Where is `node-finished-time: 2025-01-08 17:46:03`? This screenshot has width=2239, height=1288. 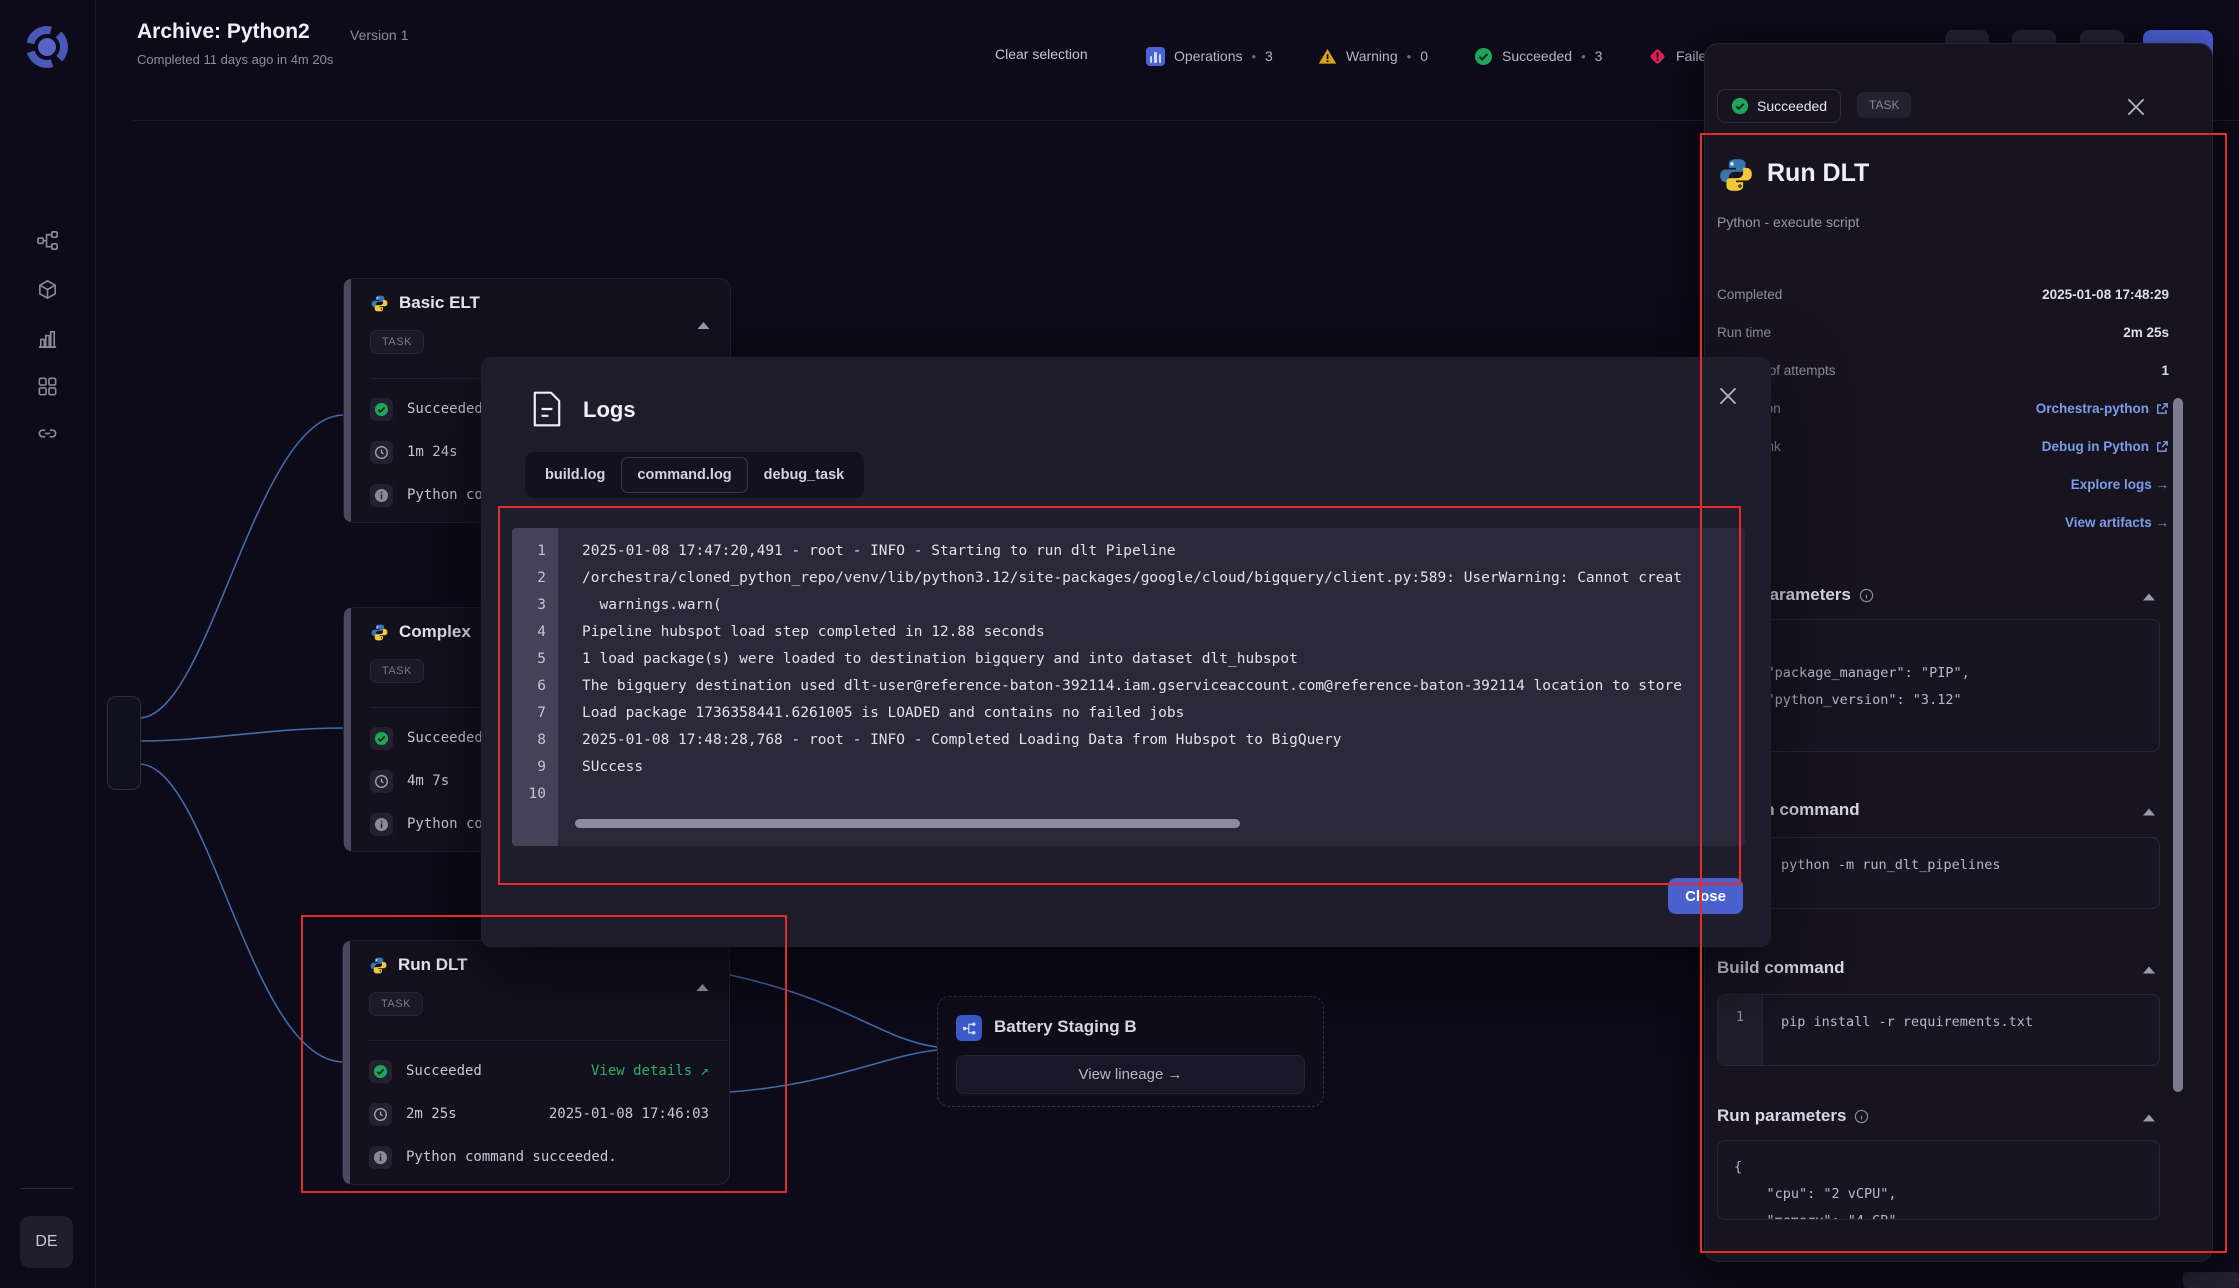 node-finished-time: 2025-01-08 17:46:03 is located at coordinates (628, 1114).